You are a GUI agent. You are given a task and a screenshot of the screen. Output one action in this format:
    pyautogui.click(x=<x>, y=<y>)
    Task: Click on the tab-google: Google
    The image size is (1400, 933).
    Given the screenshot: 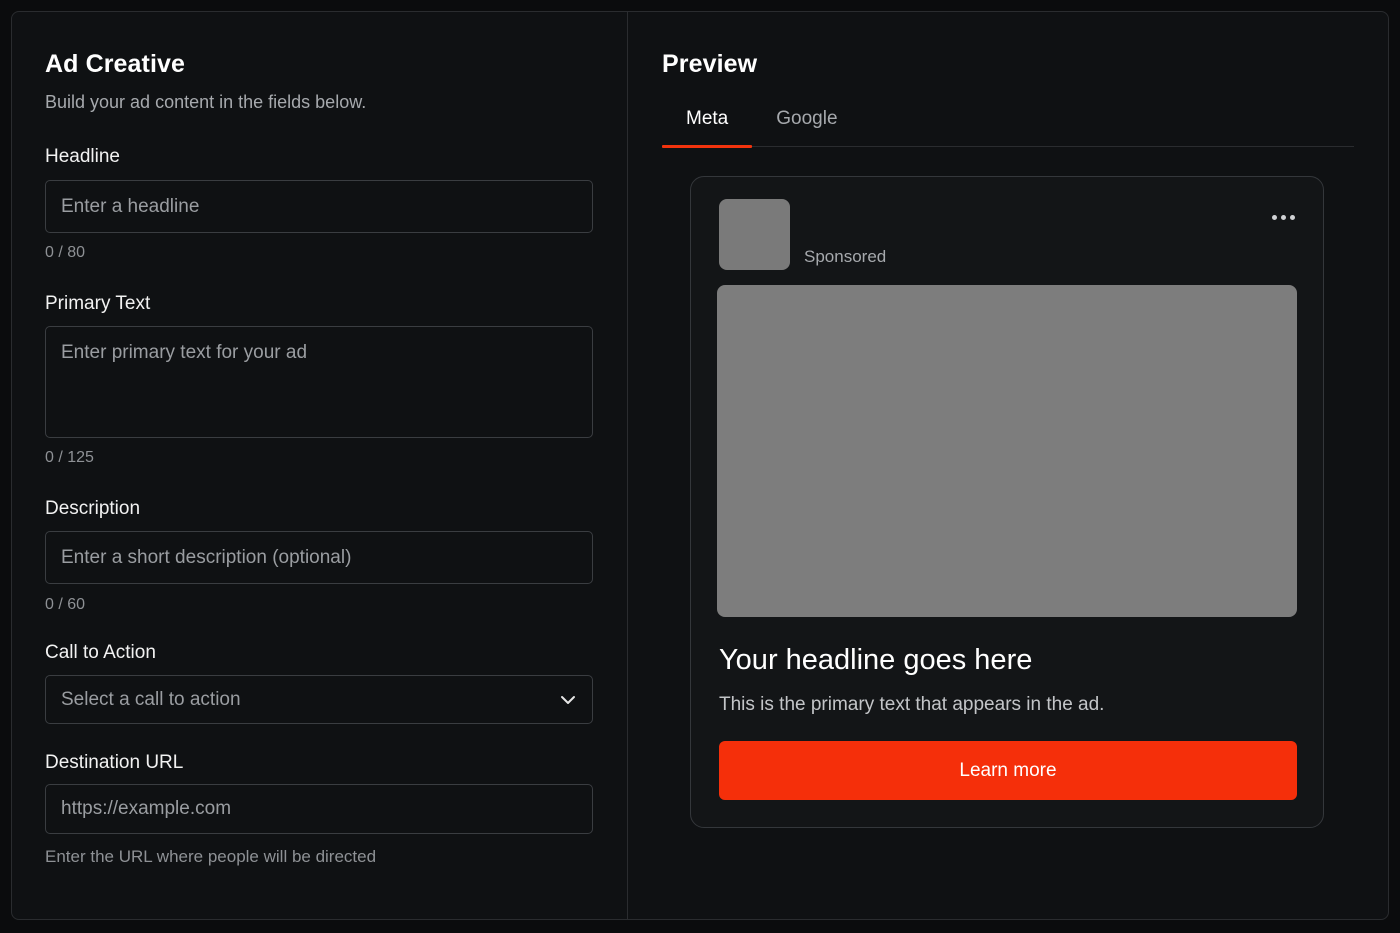 What is the action you would take?
    pyautogui.click(x=806, y=122)
    